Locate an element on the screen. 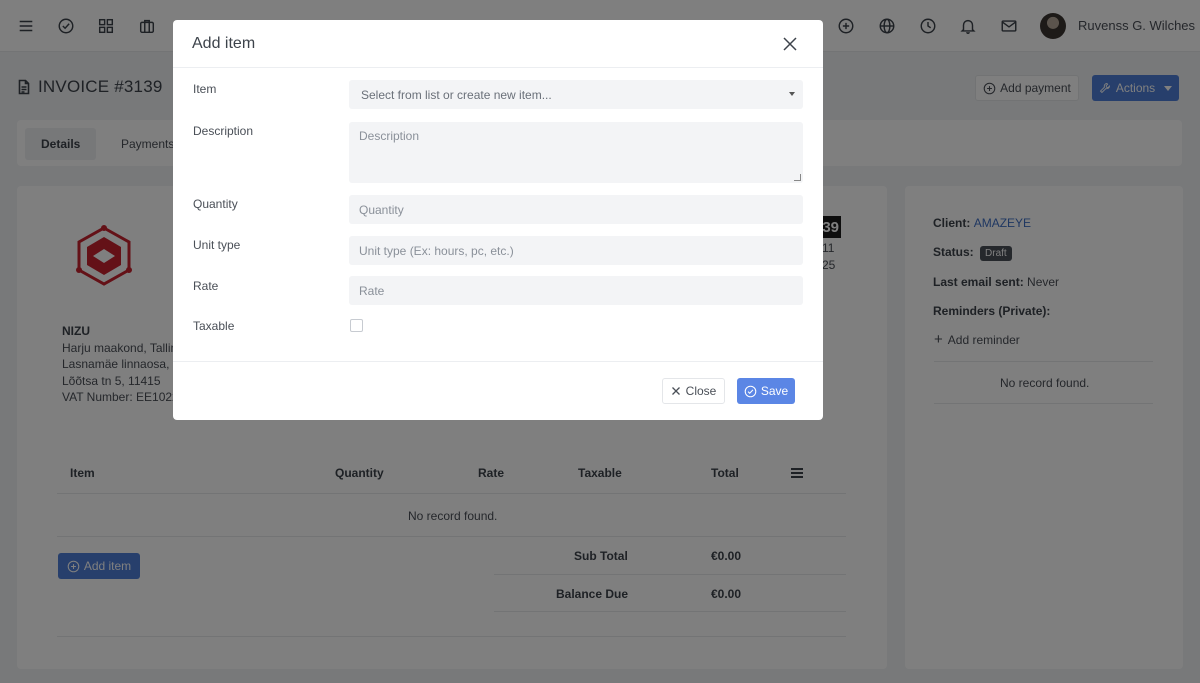 The width and height of the screenshot is (1200, 683). close-label: Close is located at coordinates (701, 391).